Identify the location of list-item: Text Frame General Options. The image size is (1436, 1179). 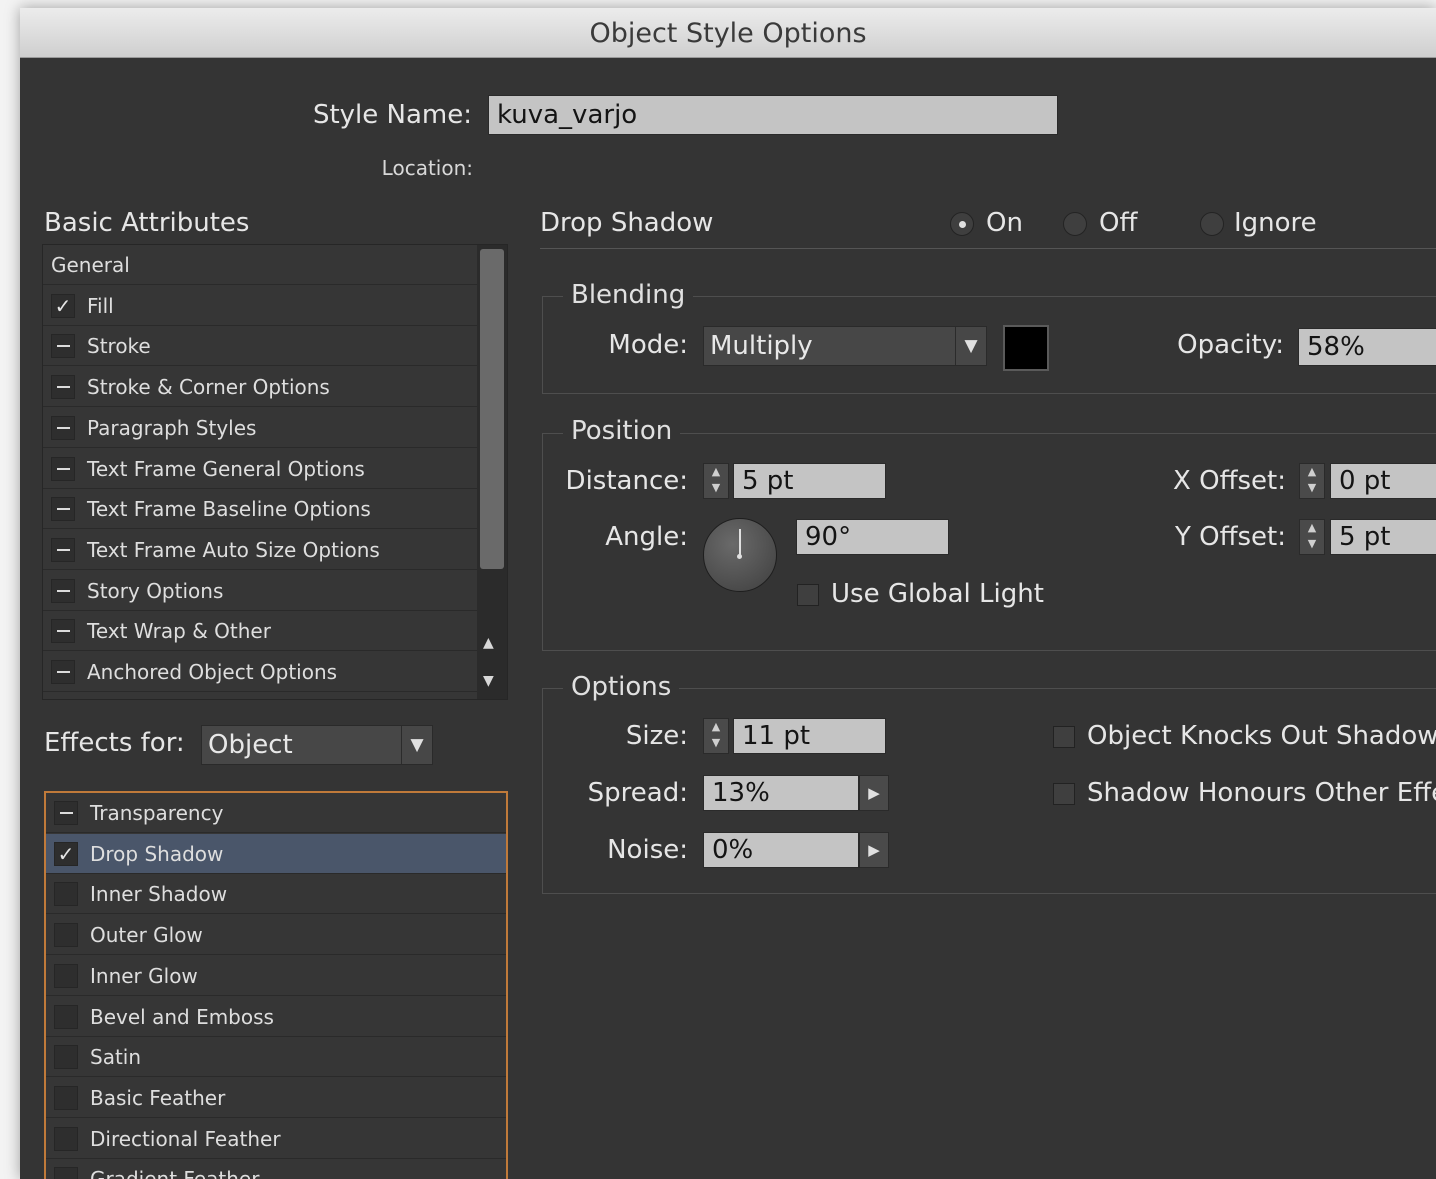
(260, 469).